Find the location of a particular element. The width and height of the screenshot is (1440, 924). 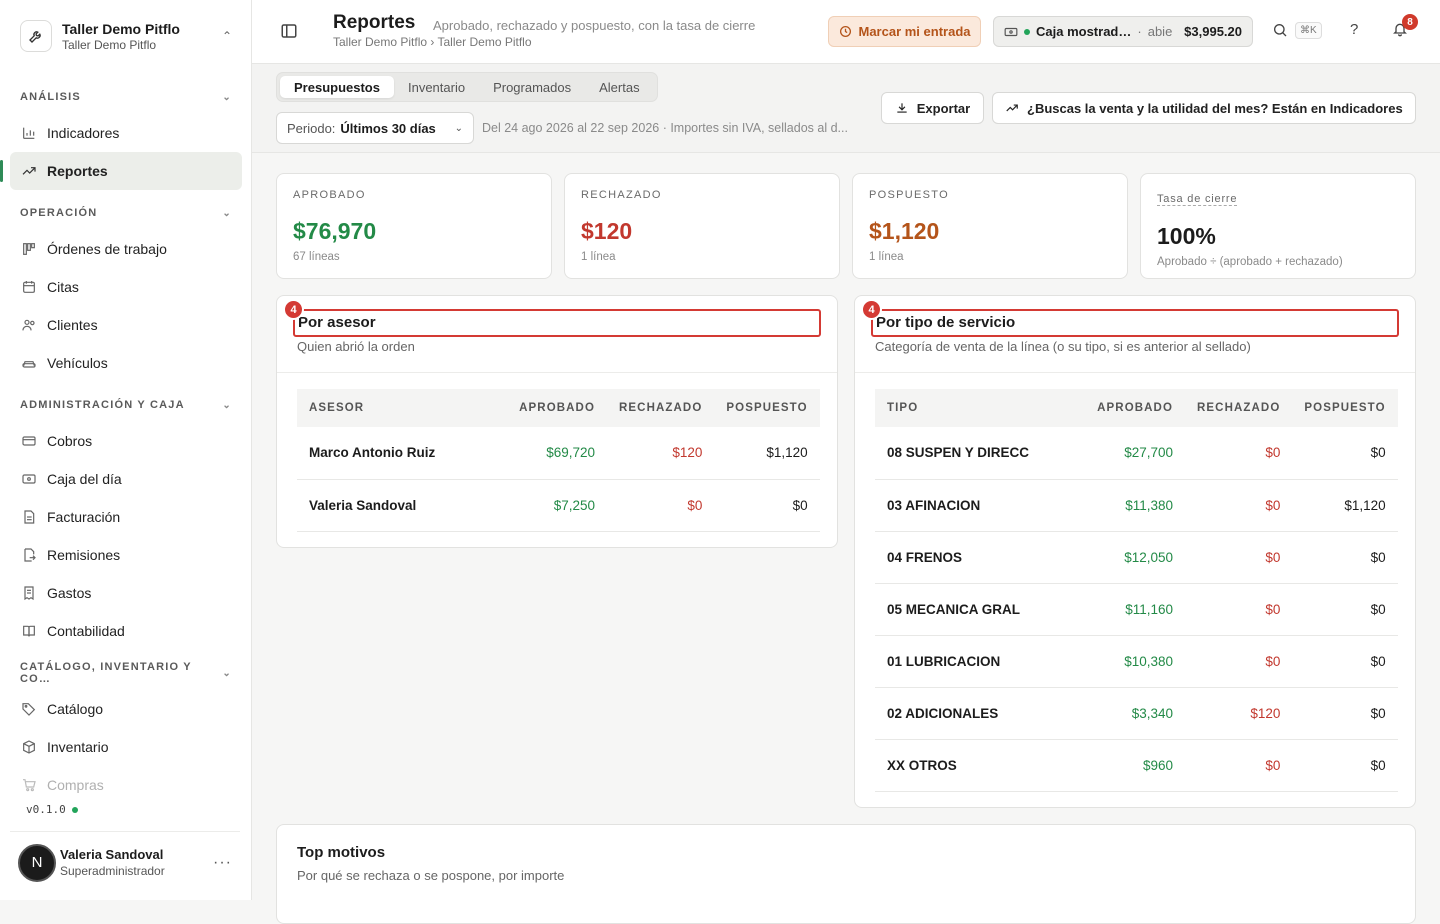

book-icon is located at coordinates (29, 631).